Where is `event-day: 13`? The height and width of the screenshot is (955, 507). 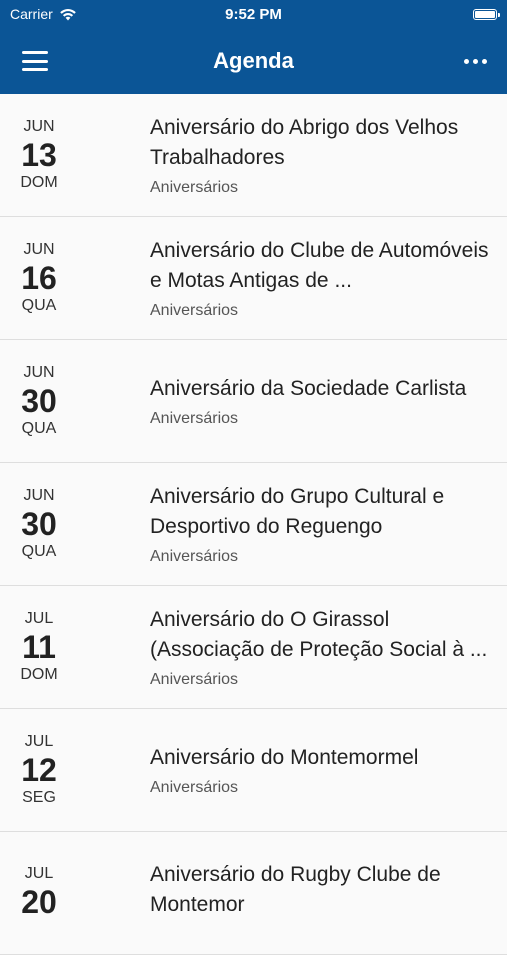 event-day: 13 is located at coordinates (39, 155).